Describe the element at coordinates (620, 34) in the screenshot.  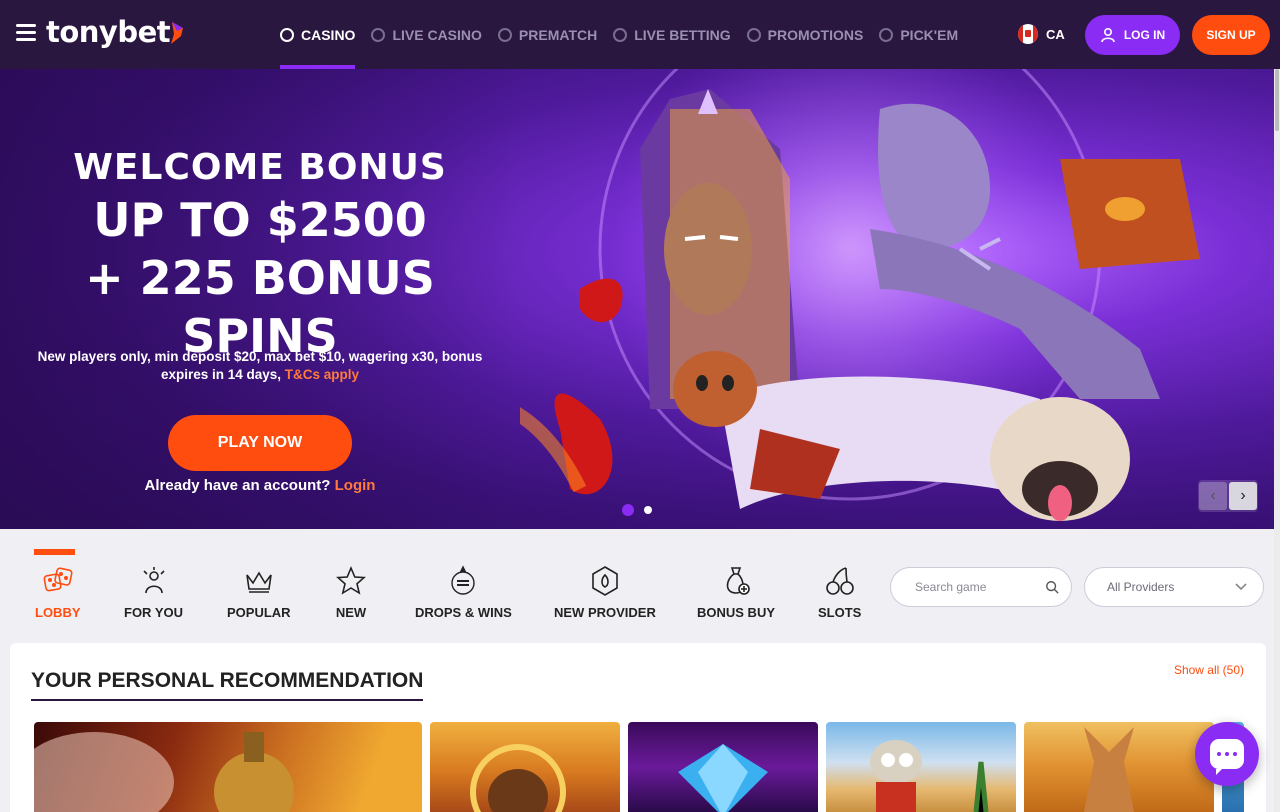
I see `live-betting-icon` at that location.